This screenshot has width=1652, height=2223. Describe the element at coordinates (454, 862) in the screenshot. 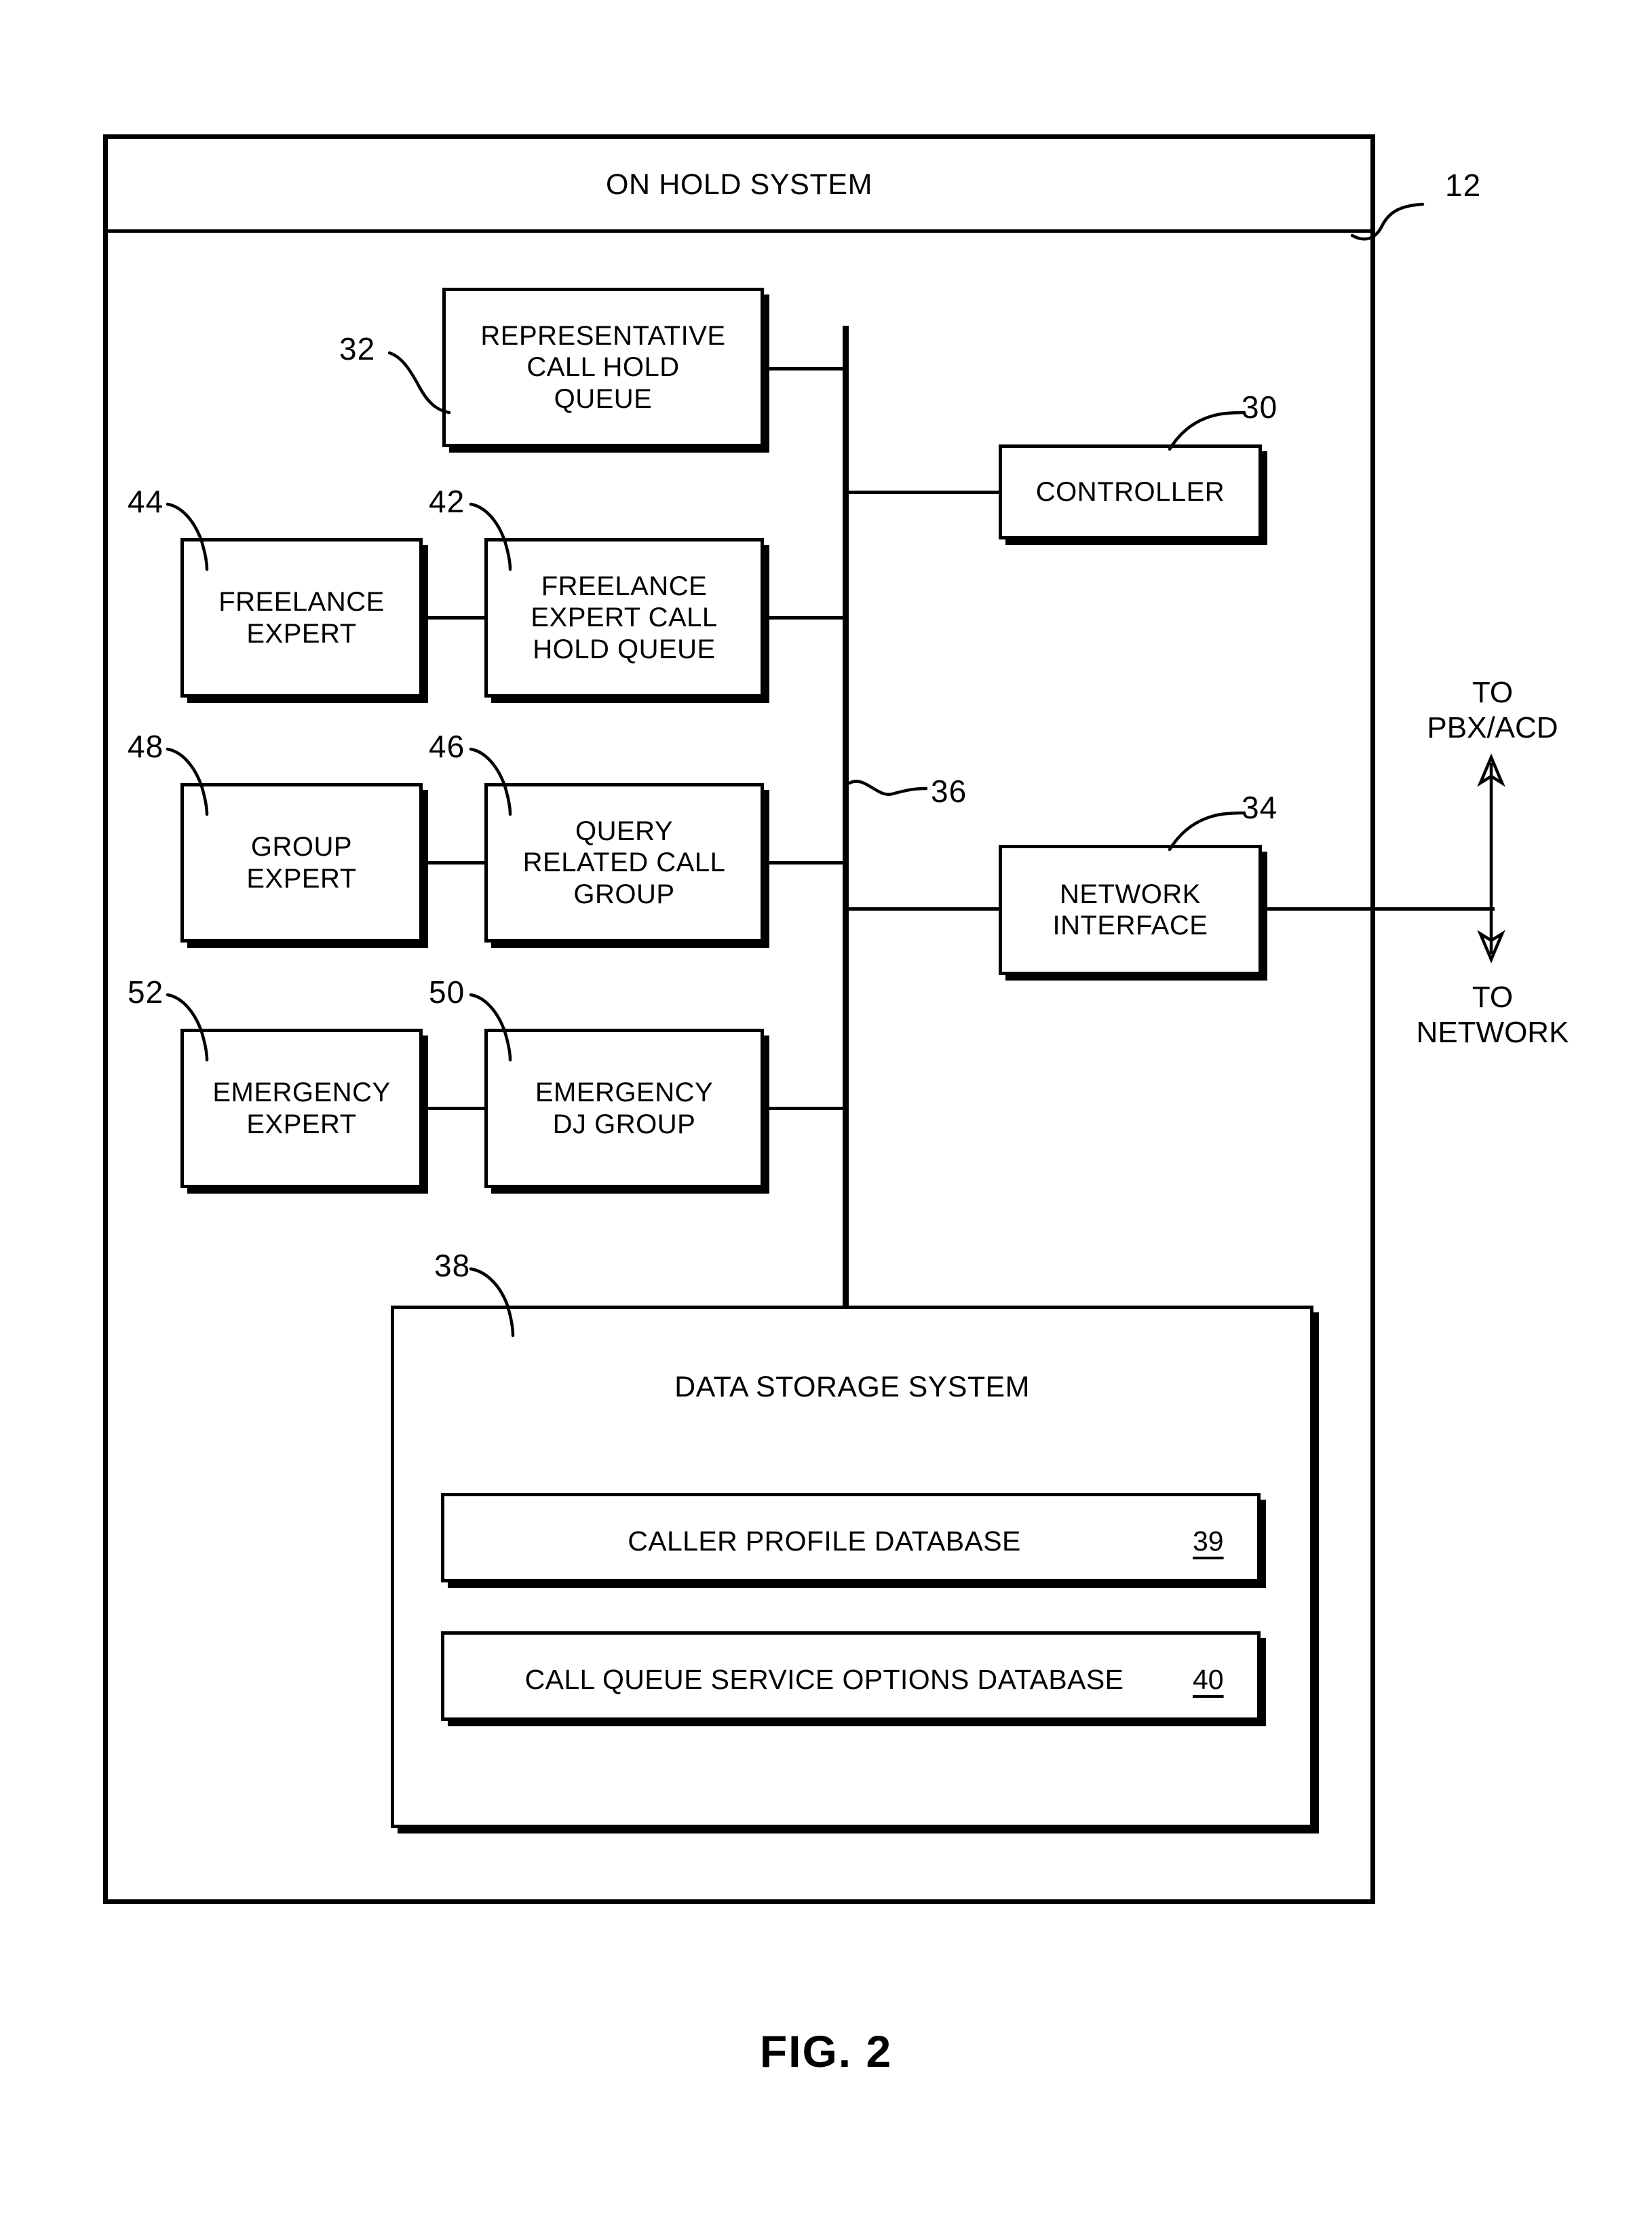

I see `connector-group-expert-to-query-group` at that location.